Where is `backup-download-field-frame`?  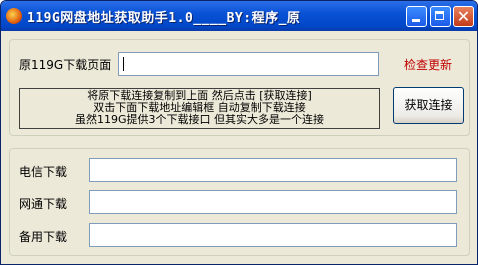 backup-download-field-frame is located at coordinates (273, 235).